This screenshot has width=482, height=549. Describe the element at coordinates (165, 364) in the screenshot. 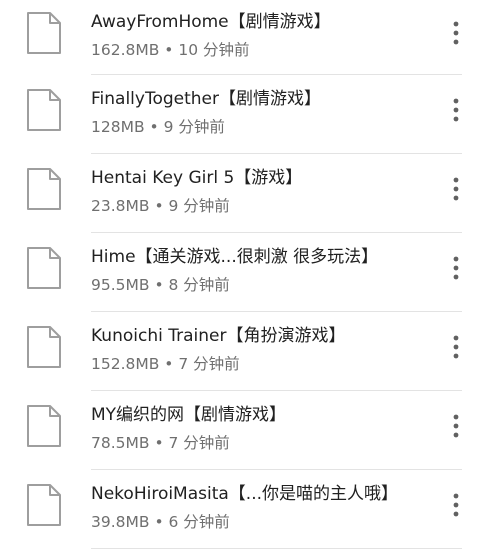

I see `file-meta: 152.8MB • 7 分钟前` at that location.